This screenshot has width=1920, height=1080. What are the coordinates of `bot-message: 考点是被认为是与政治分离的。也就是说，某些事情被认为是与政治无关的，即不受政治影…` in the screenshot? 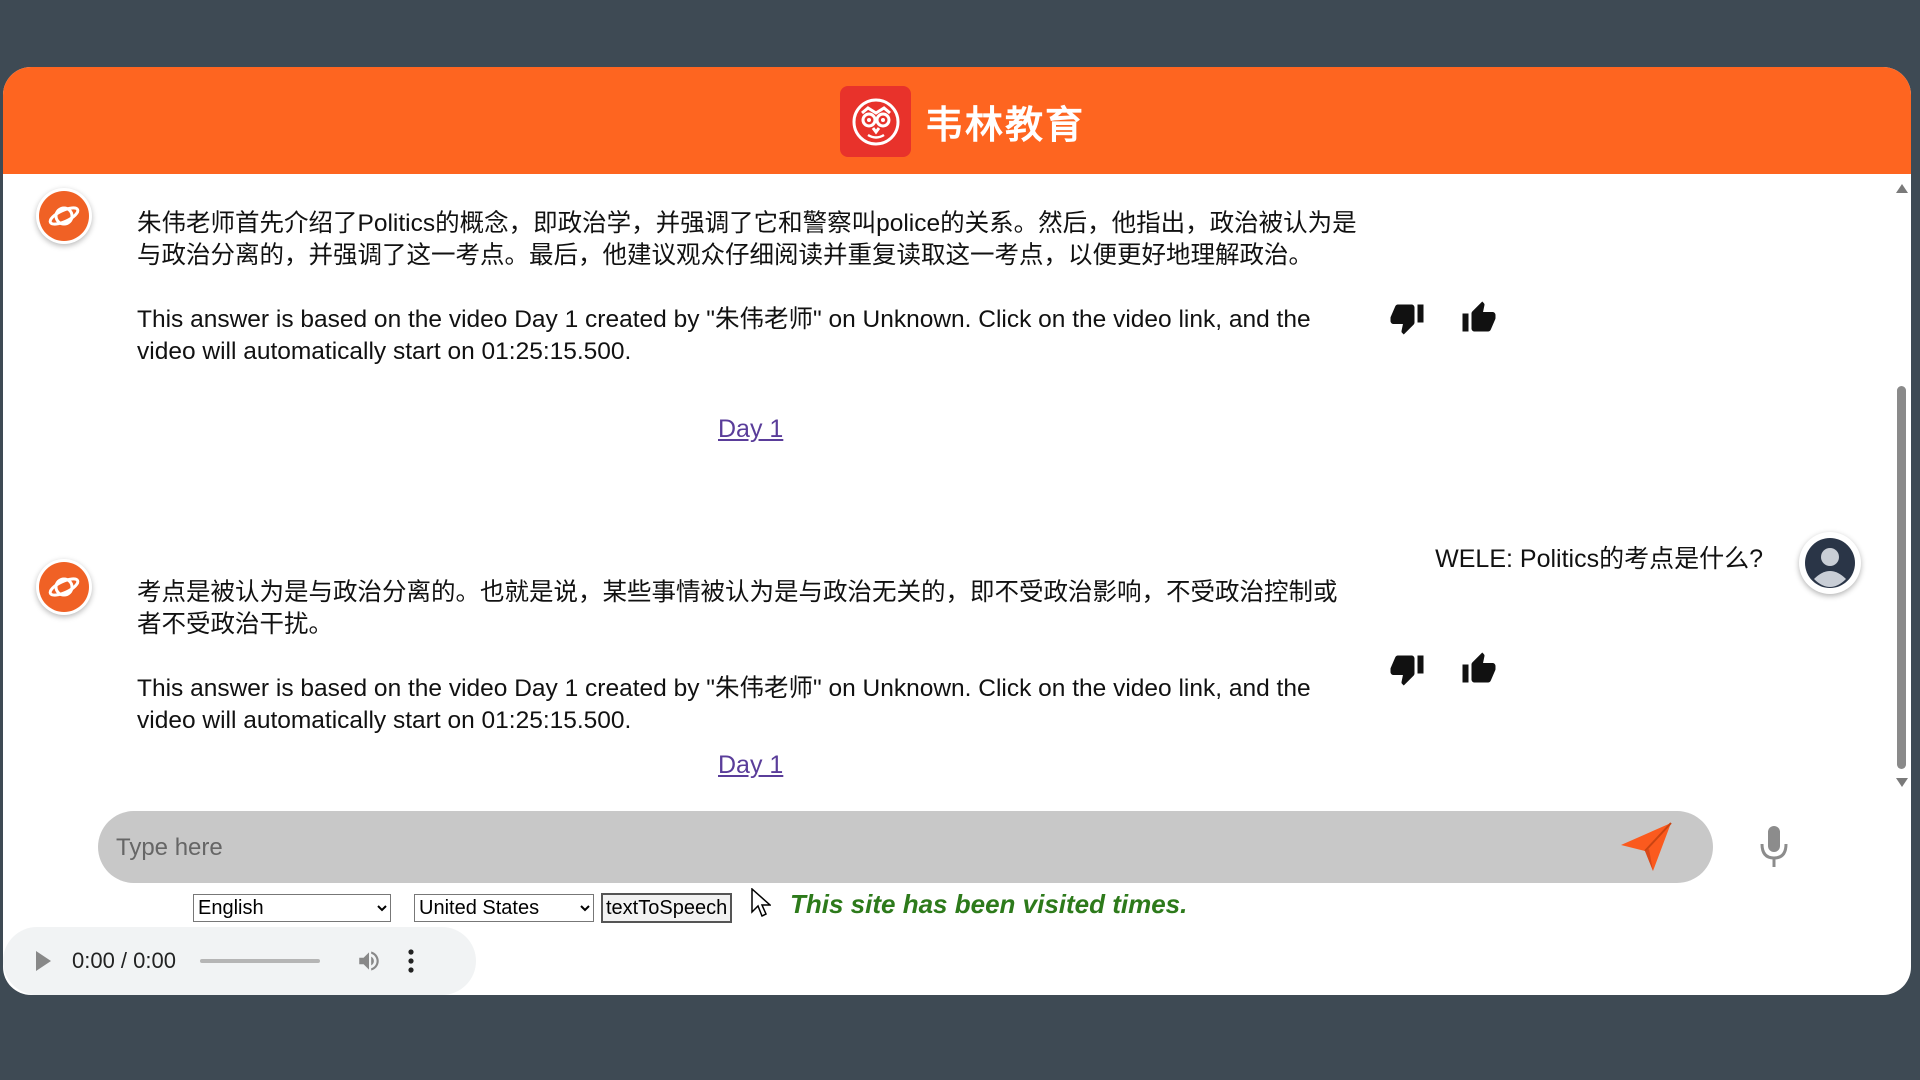 It's located at (747, 657).